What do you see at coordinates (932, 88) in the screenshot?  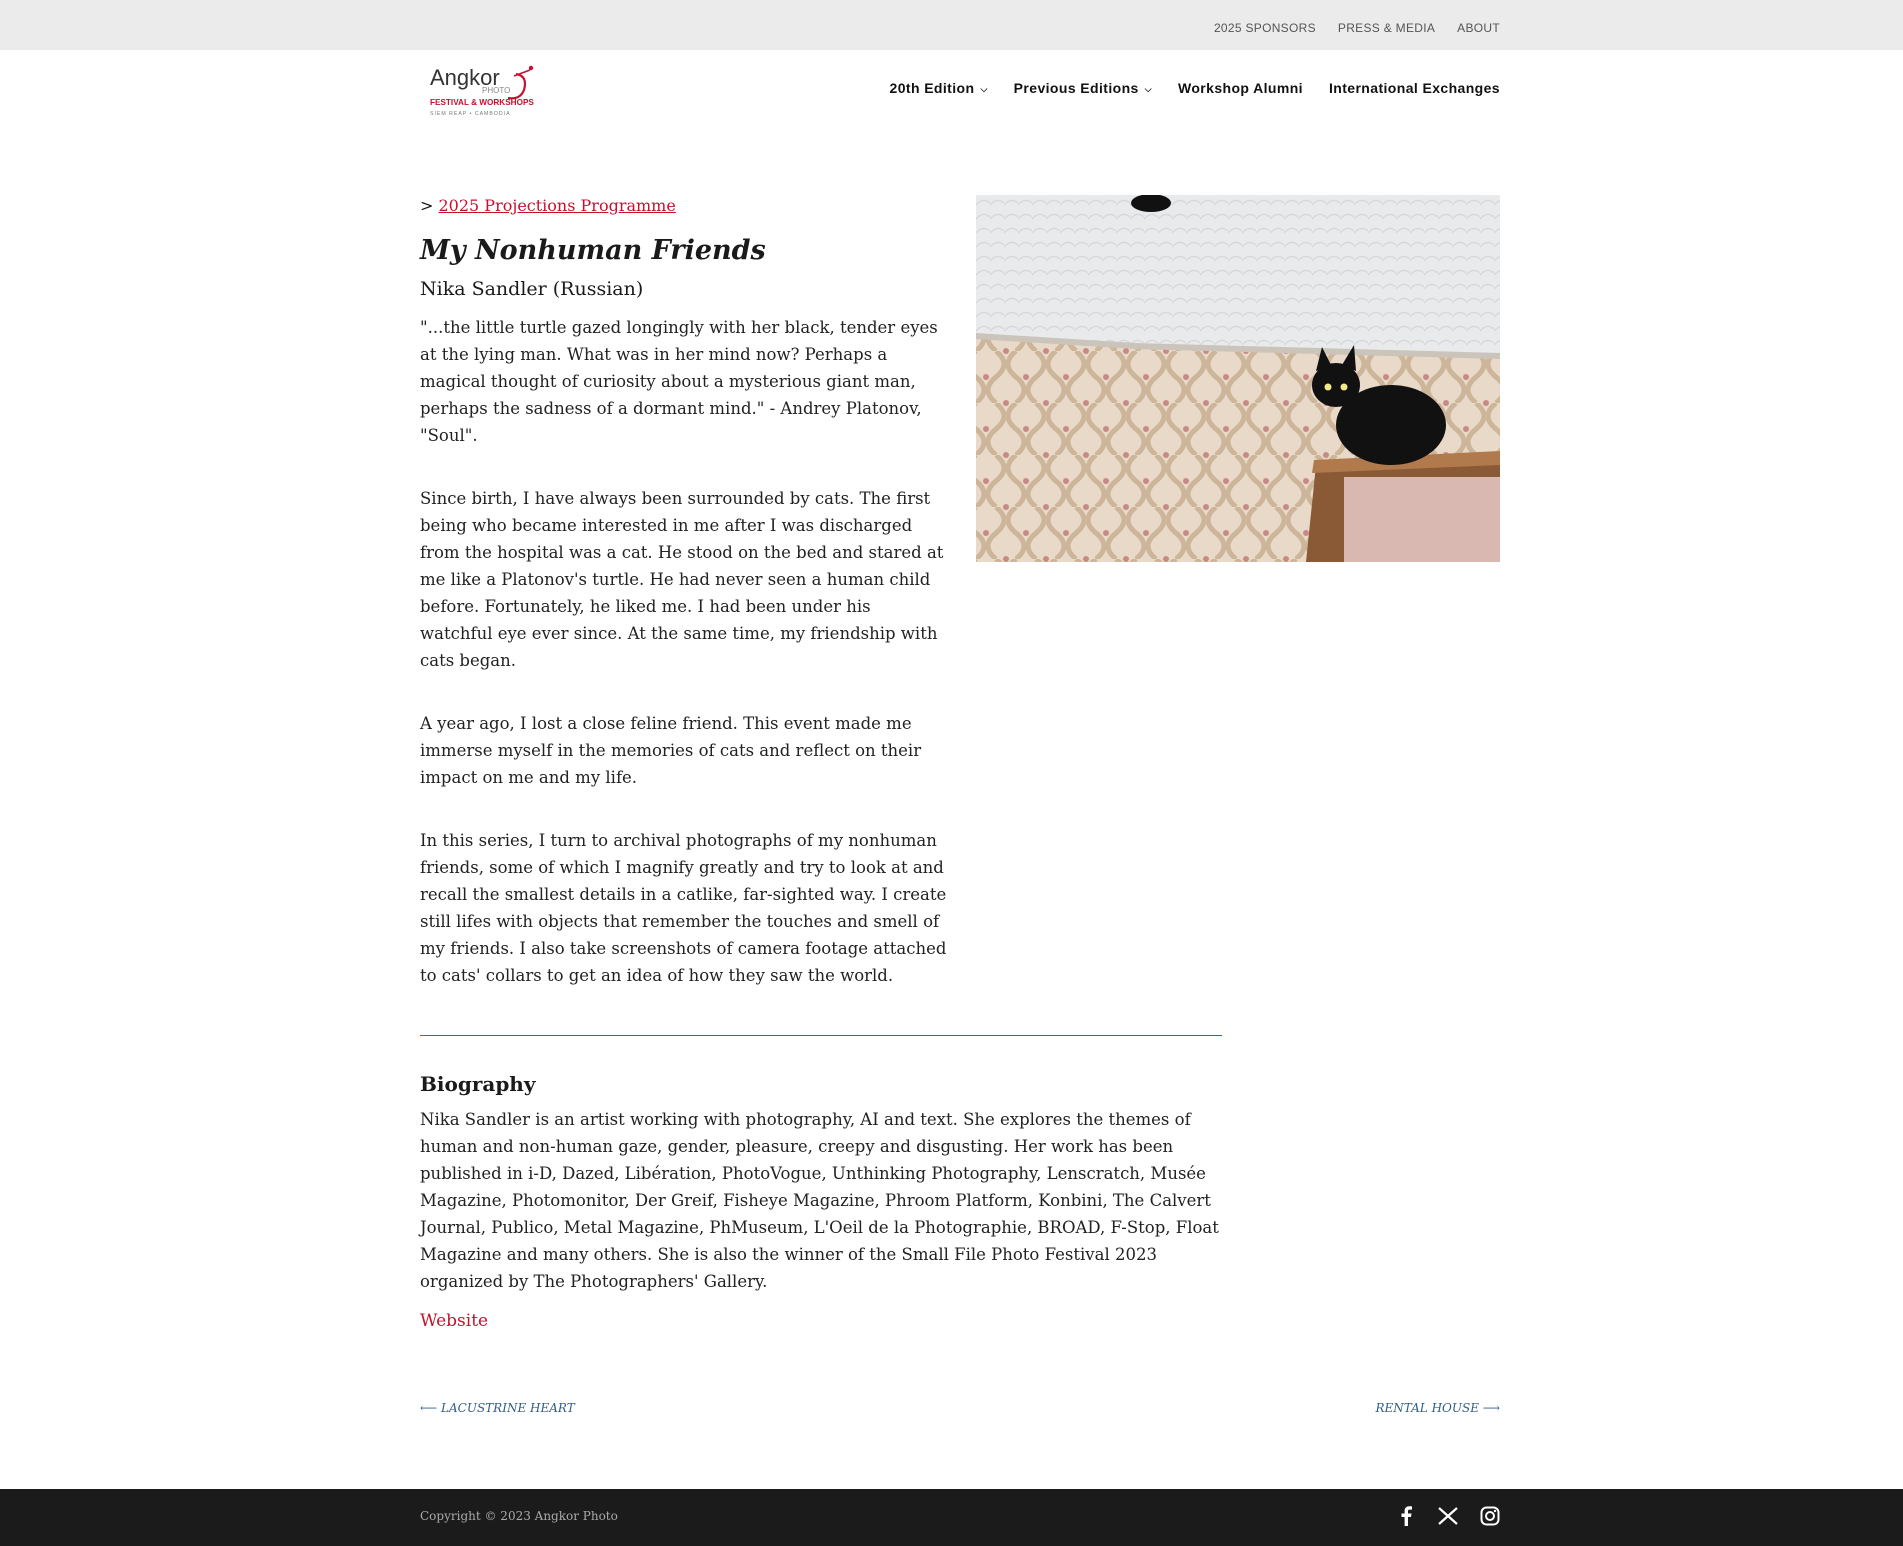 I see `nav-item-label: 20th Edition` at bounding box center [932, 88].